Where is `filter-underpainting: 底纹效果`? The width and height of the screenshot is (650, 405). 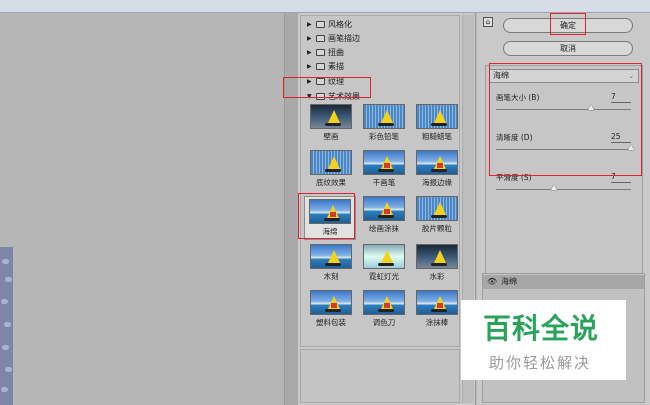
filter-underpainting: 底纹效果 is located at coordinates (331, 170).